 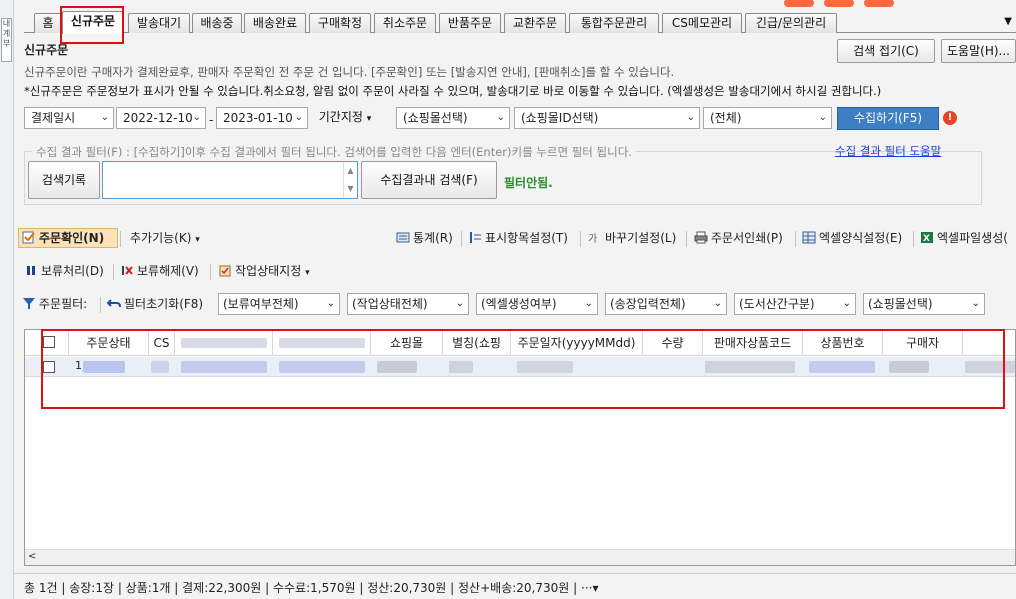 I want to click on tab-label: 긴급/문의관리, so click(x=791, y=23).